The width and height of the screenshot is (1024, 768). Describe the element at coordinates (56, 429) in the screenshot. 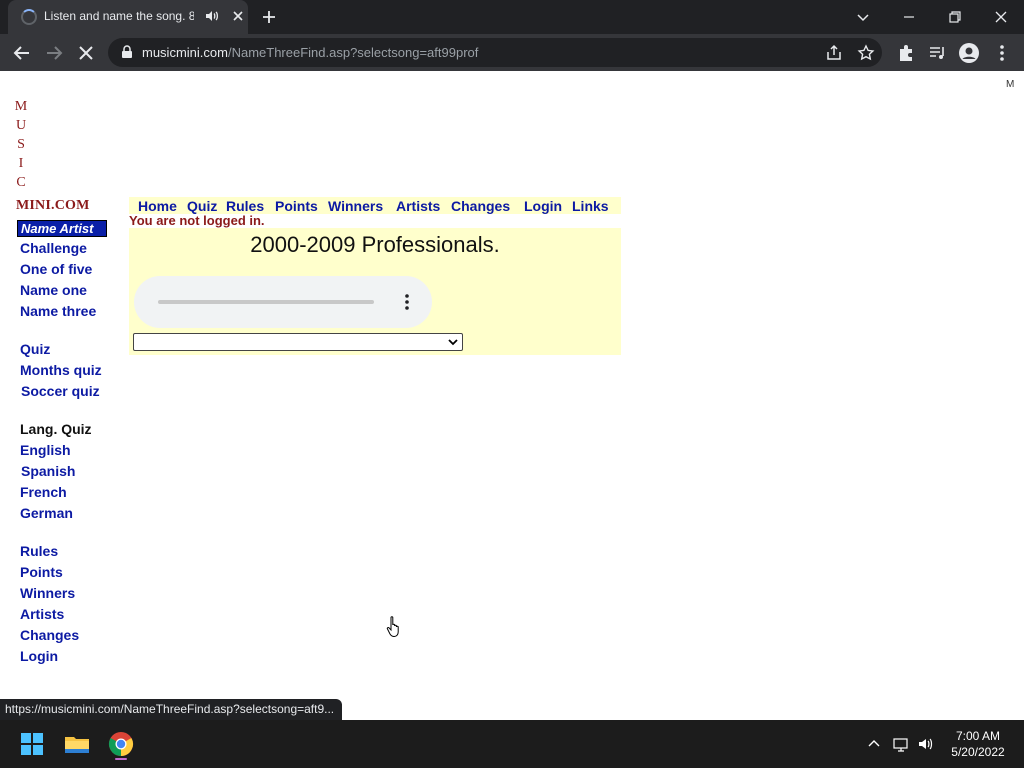

I see `sidebar-heading-lang-quiz: Lang. Quiz` at that location.